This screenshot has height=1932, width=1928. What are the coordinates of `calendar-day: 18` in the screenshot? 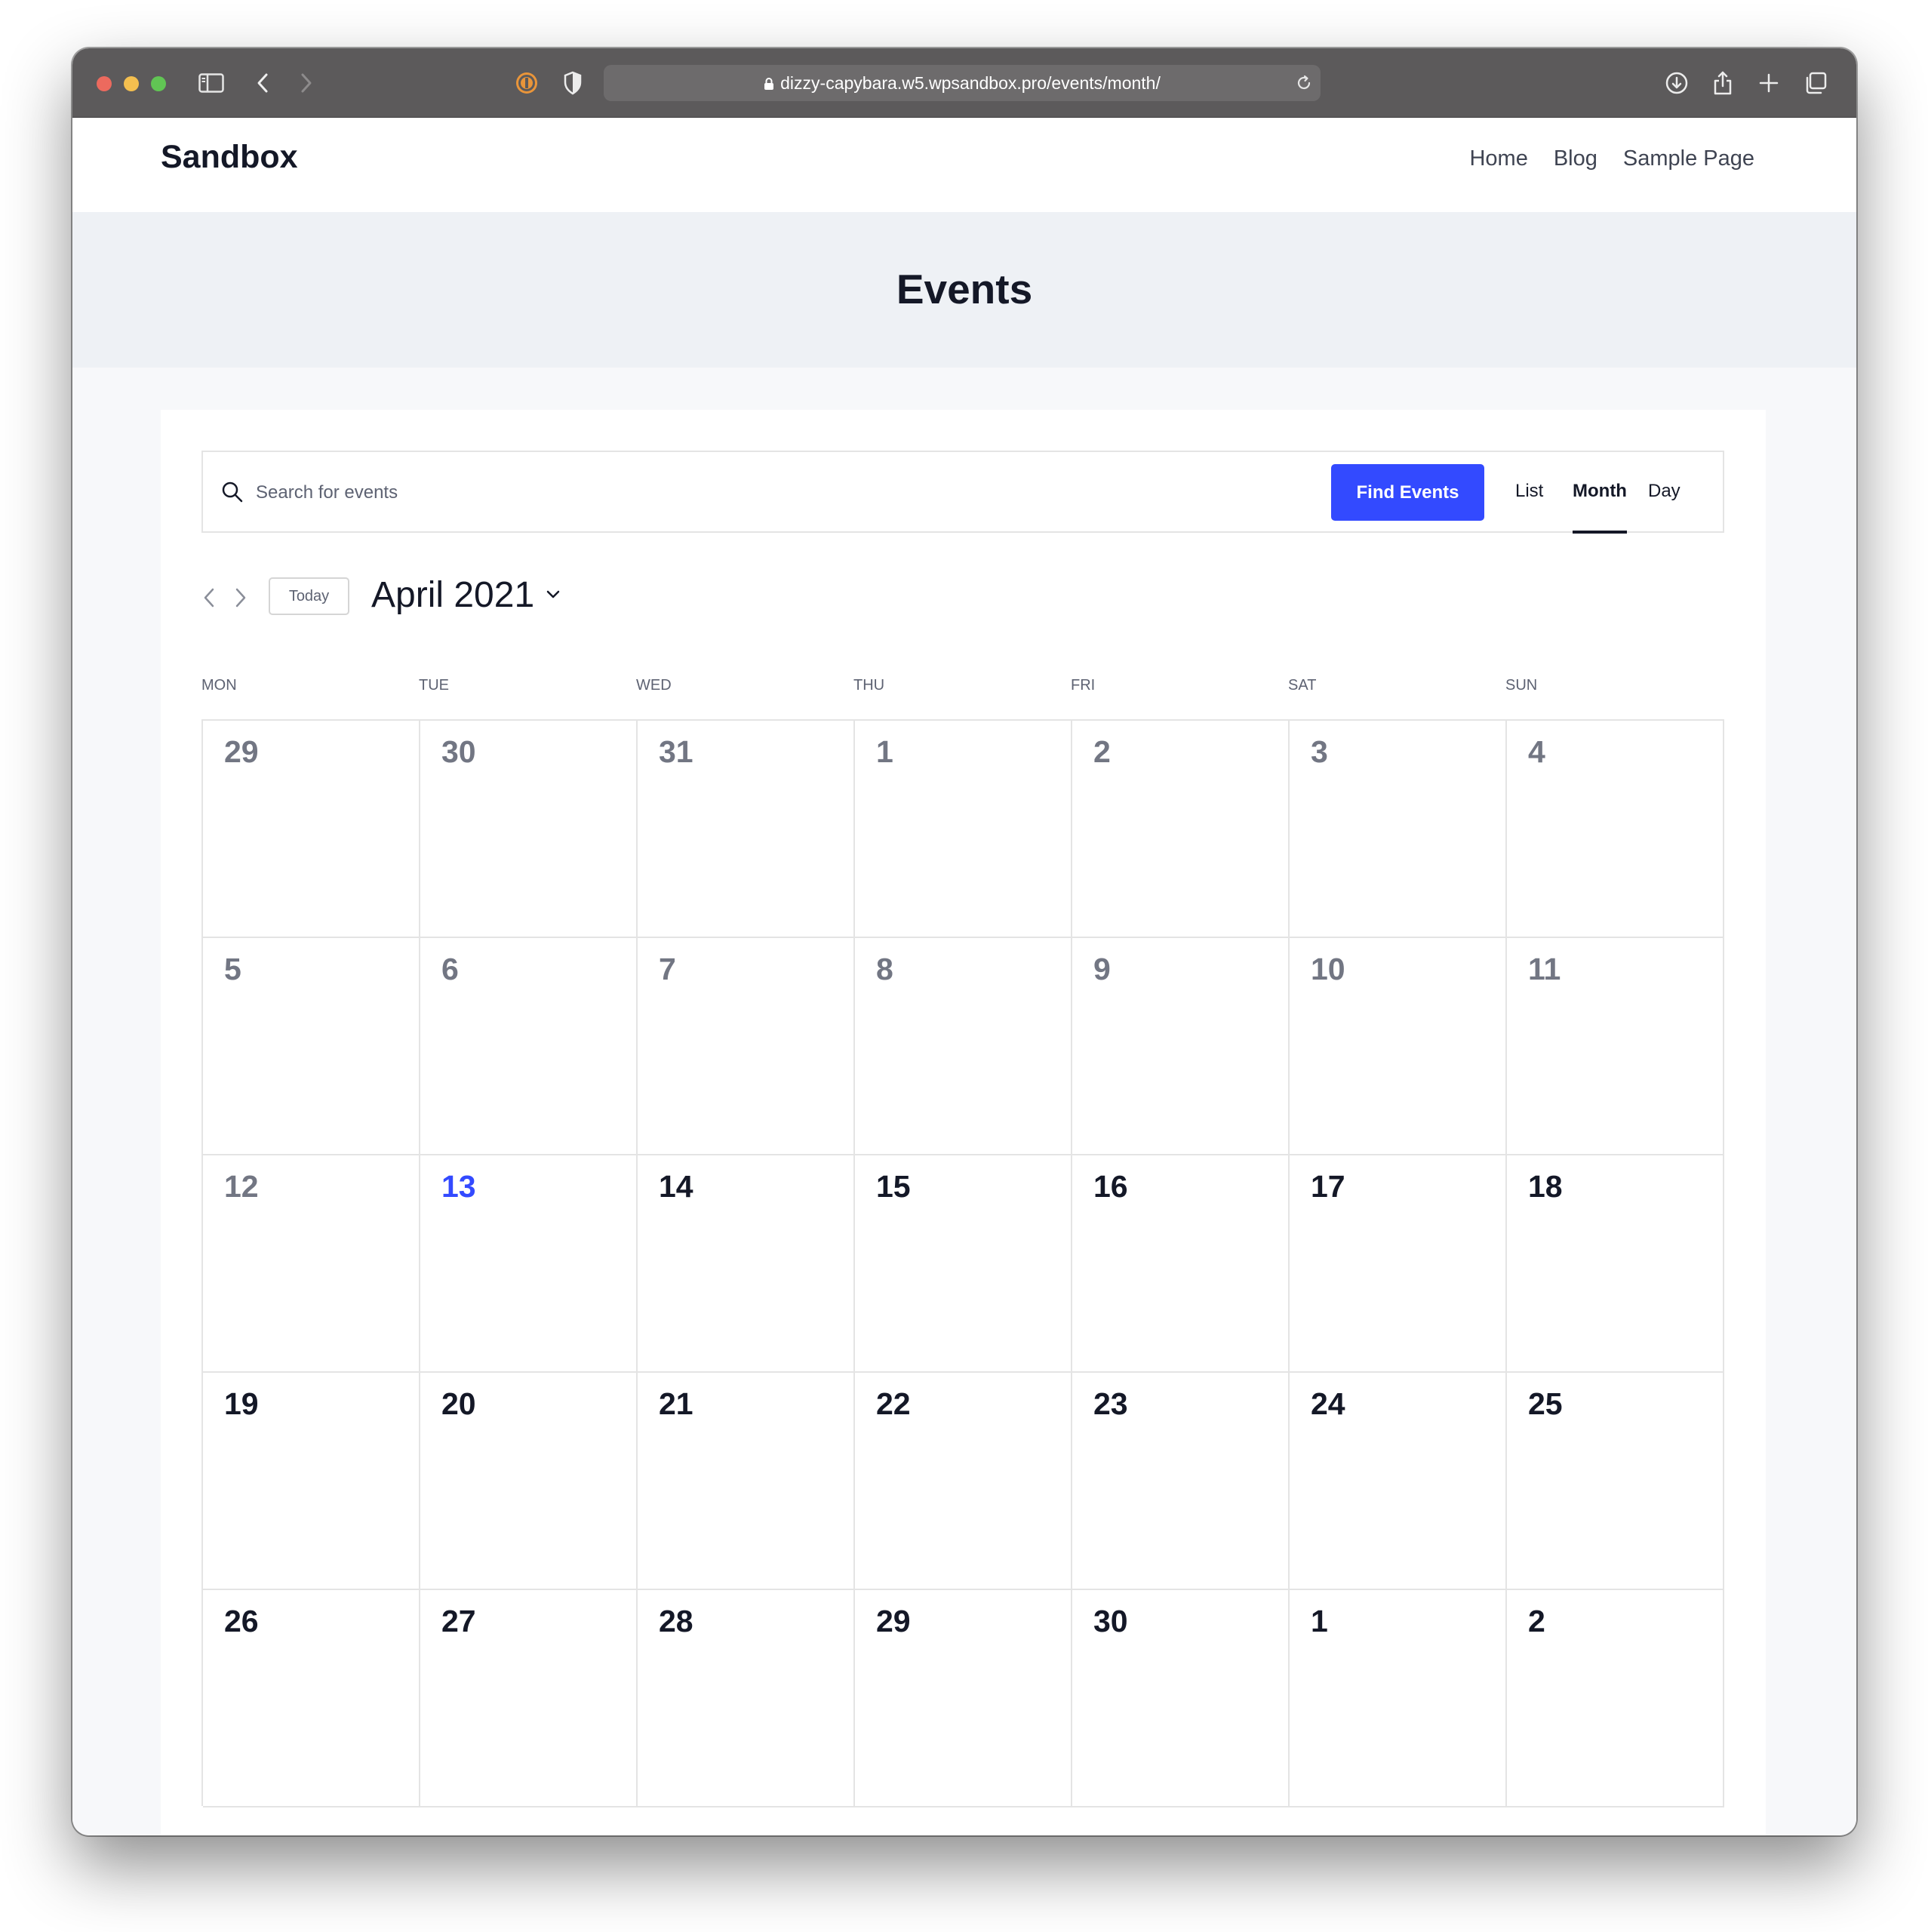 It's located at (1615, 1264).